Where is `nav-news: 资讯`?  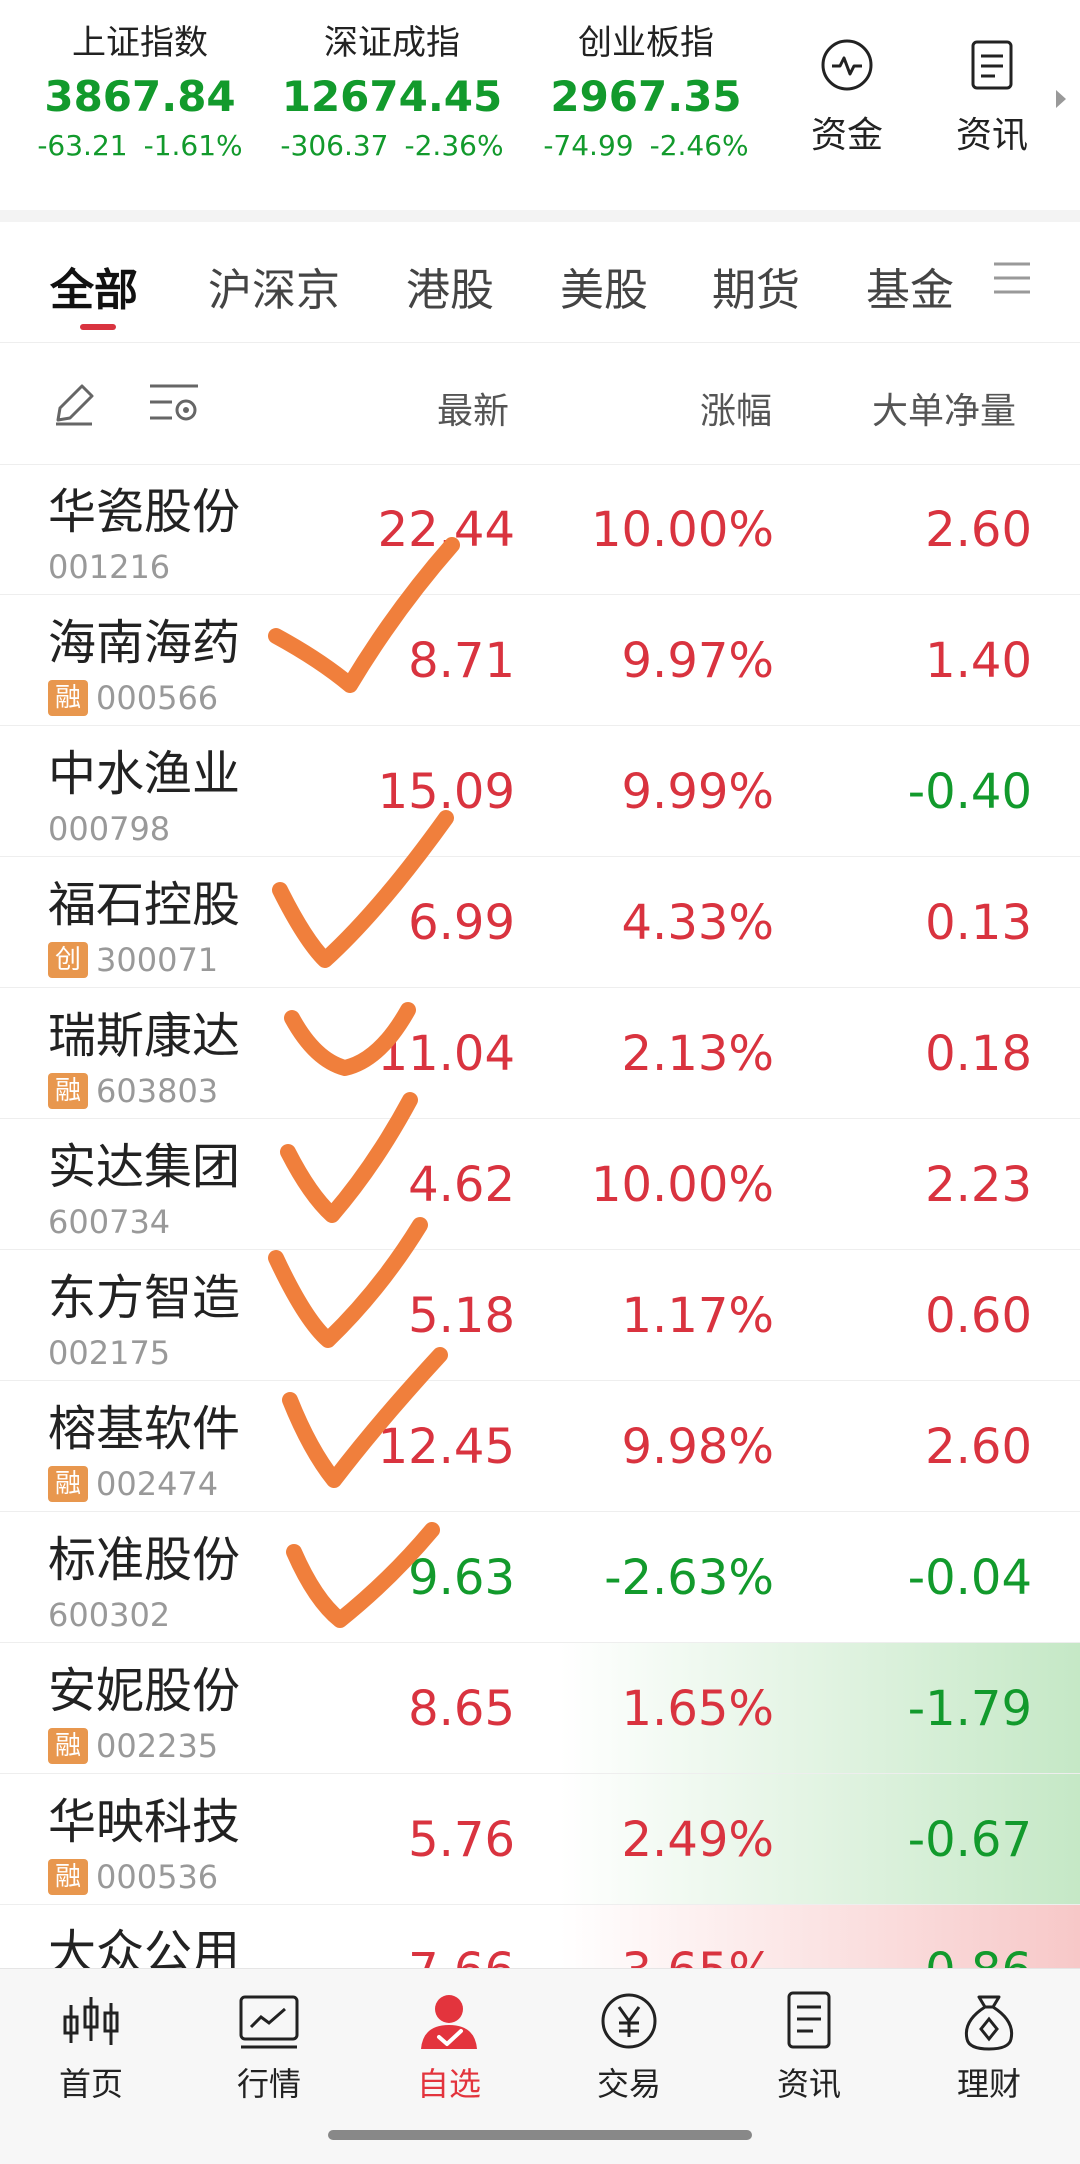
nav-news: 资讯 is located at coordinates (809, 2048).